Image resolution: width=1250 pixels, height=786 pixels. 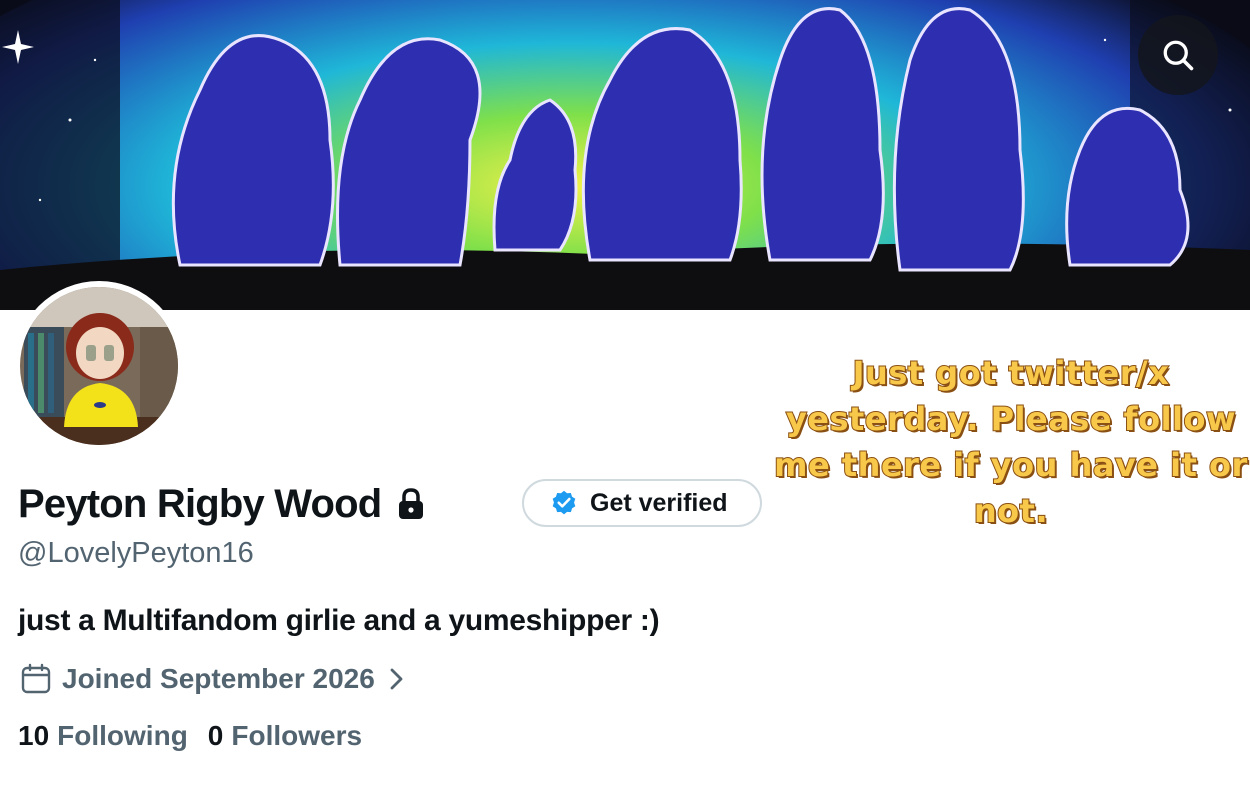 I want to click on joined-date-row: Joined September 2026, so click(x=213, y=679).